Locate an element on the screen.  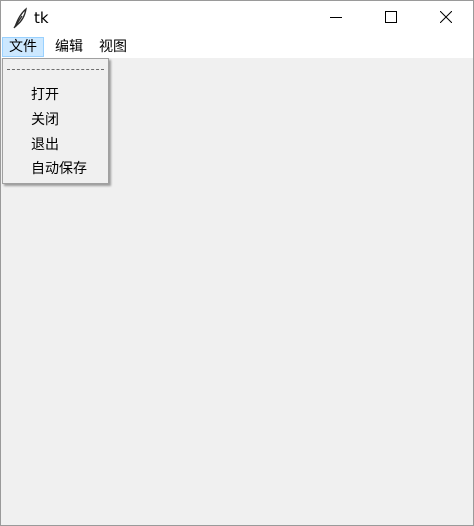
minimize-icon is located at coordinates (336, 17).